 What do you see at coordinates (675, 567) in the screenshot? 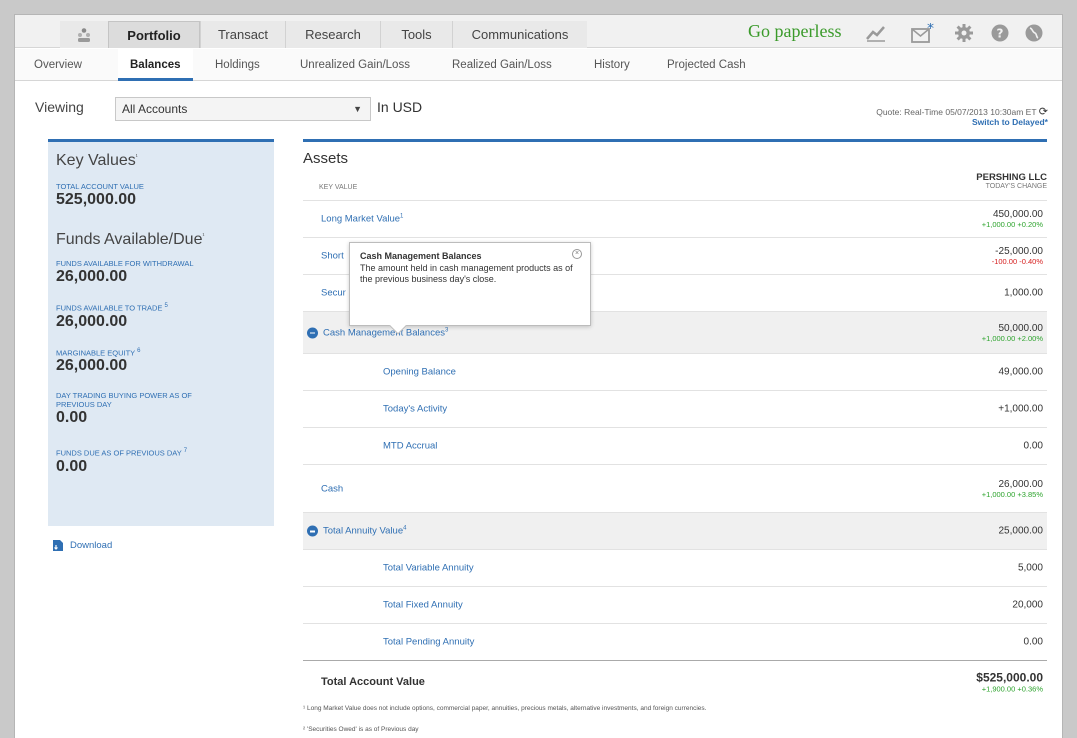
I see `row-variable-annuity: Total Variable Annuity 5,000` at bounding box center [675, 567].